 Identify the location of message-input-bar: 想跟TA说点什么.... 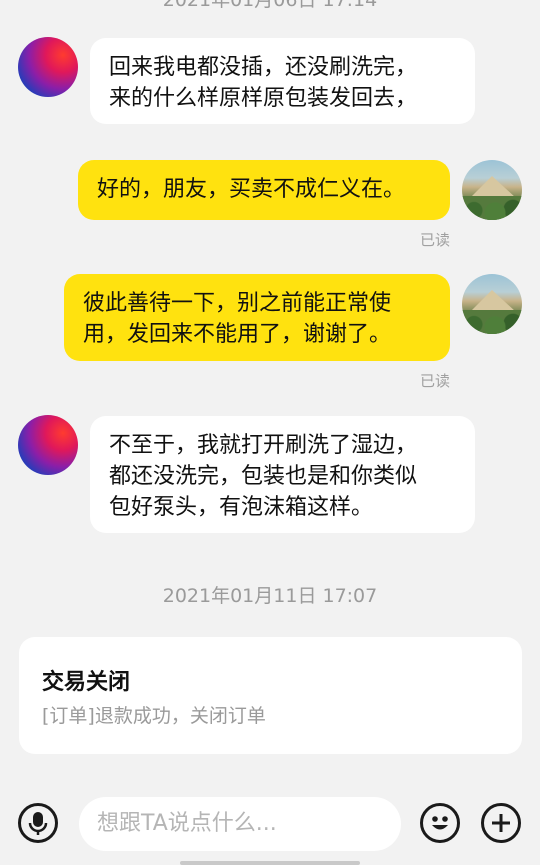
(270, 827).